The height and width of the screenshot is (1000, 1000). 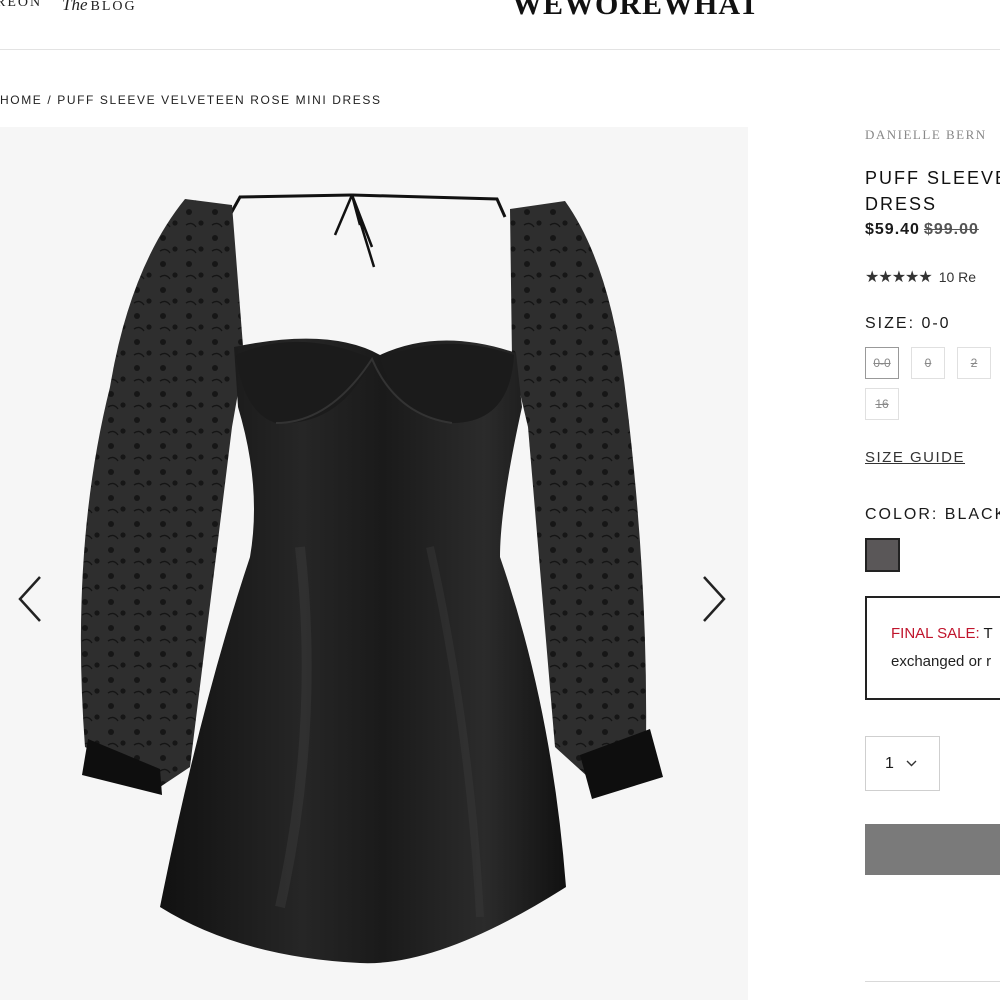 What do you see at coordinates (932, 178) in the screenshot?
I see `product-title-line1: PUFF SLEEVE` at bounding box center [932, 178].